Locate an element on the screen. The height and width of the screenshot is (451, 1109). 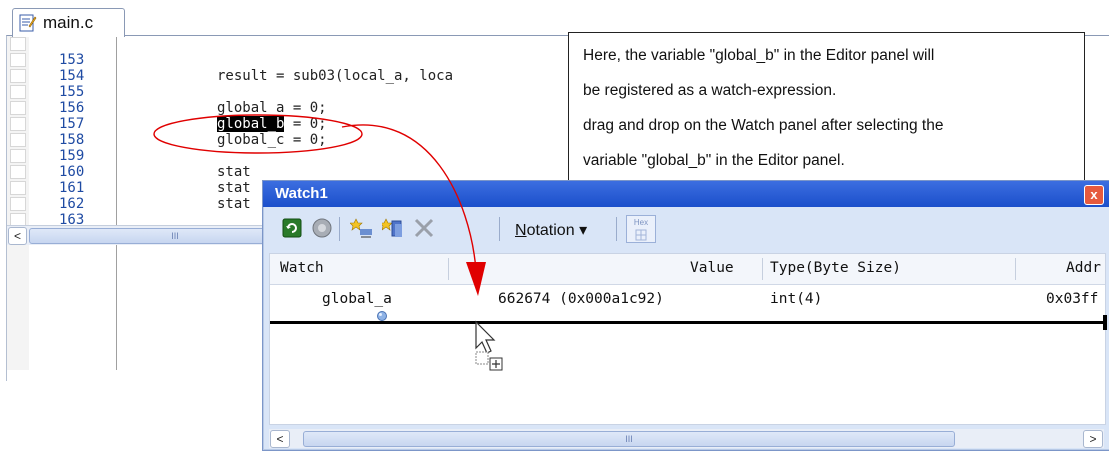
line-number-divider is located at coordinates (116, 203).